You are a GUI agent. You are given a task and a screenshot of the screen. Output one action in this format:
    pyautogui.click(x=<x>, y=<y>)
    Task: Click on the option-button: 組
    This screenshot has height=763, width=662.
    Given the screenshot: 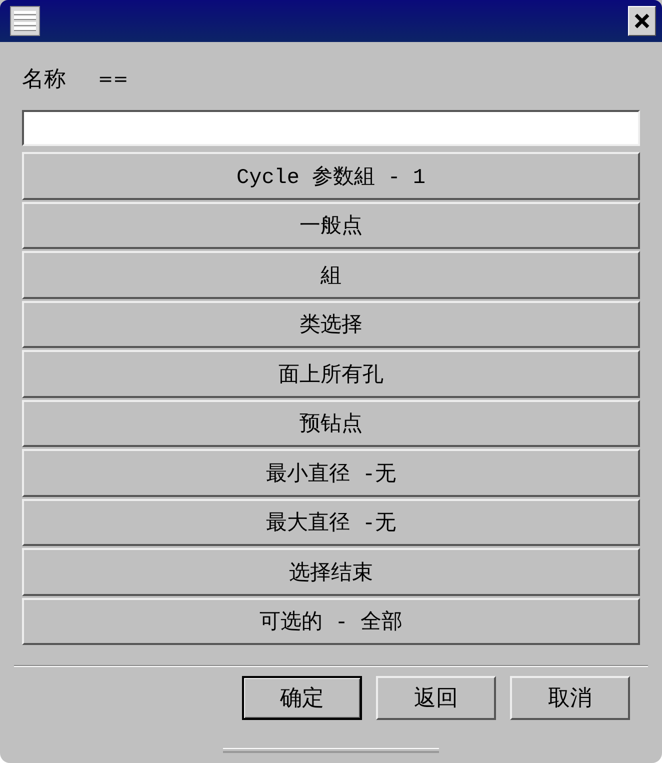 What is the action you would take?
    pyautogui.click(x=331, y=274)
    